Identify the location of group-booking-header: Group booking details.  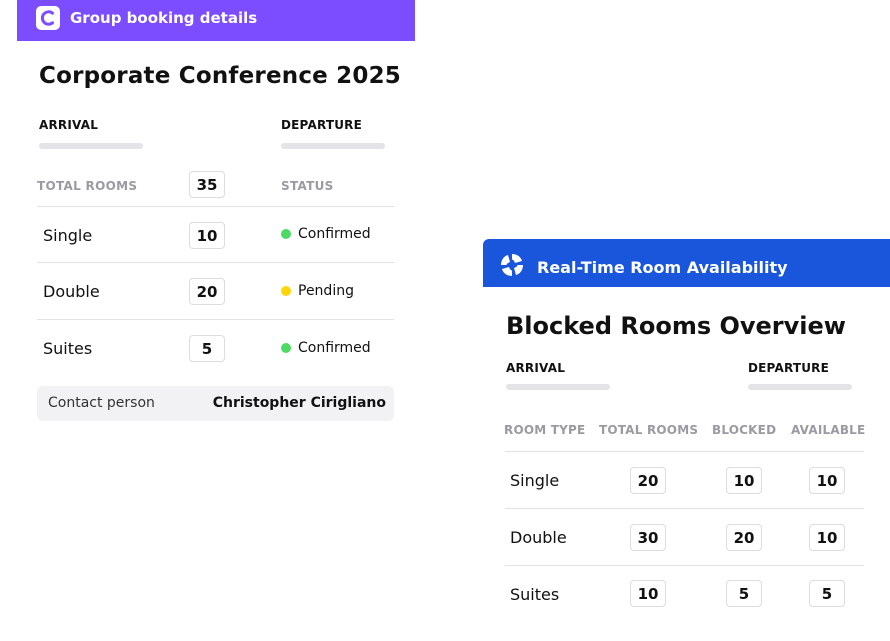
(216, 20).